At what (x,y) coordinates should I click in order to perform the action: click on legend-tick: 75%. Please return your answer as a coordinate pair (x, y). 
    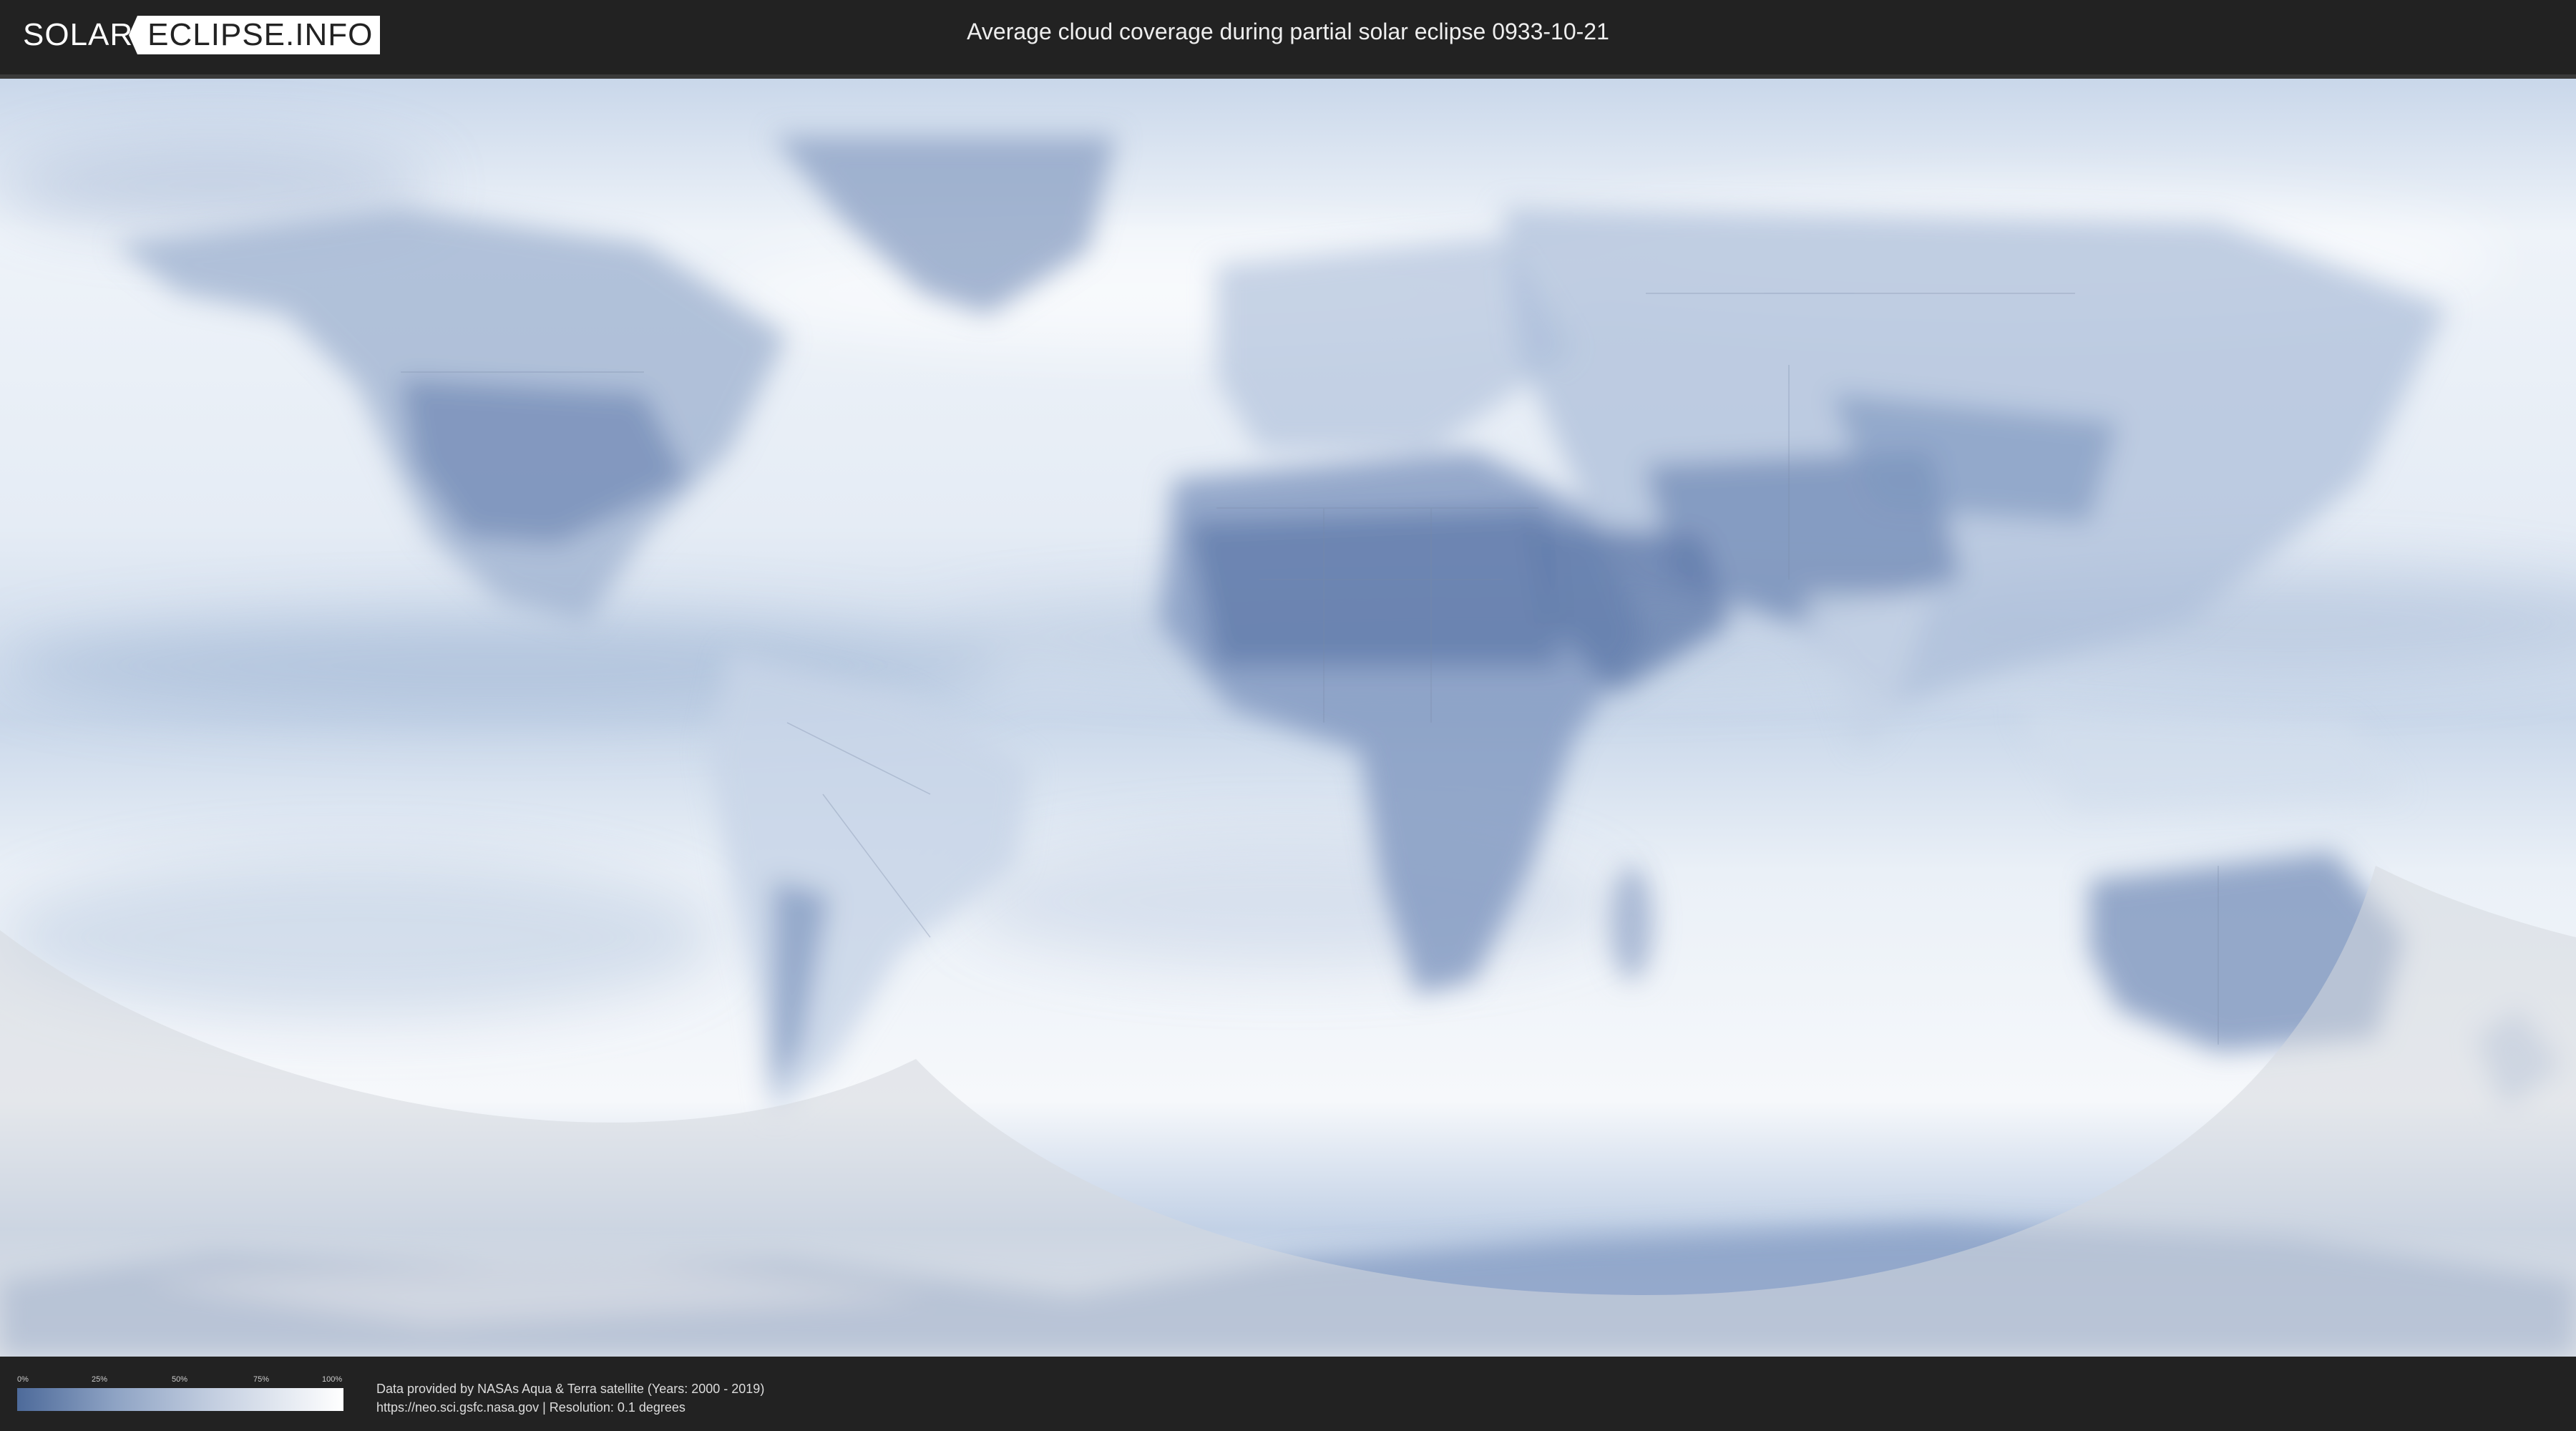
    Looking at the image, I should click on (261, 1379).